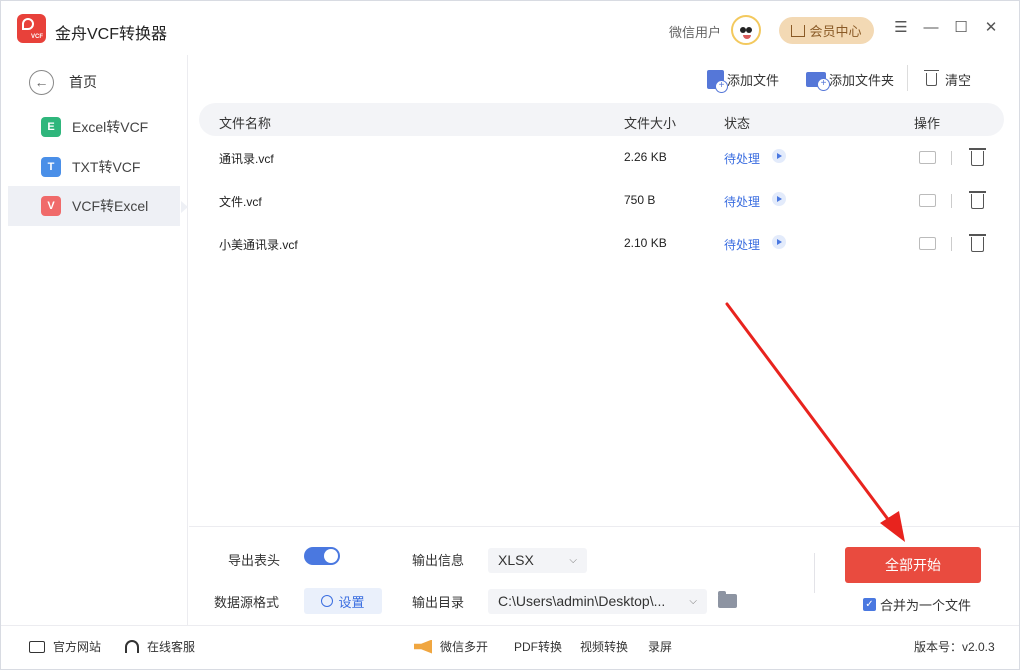 The image size is (1020, 670). Describe the element at coordinates (247, 602) in the screenshot. I see `source-format-label: 数据源格式` at that location.